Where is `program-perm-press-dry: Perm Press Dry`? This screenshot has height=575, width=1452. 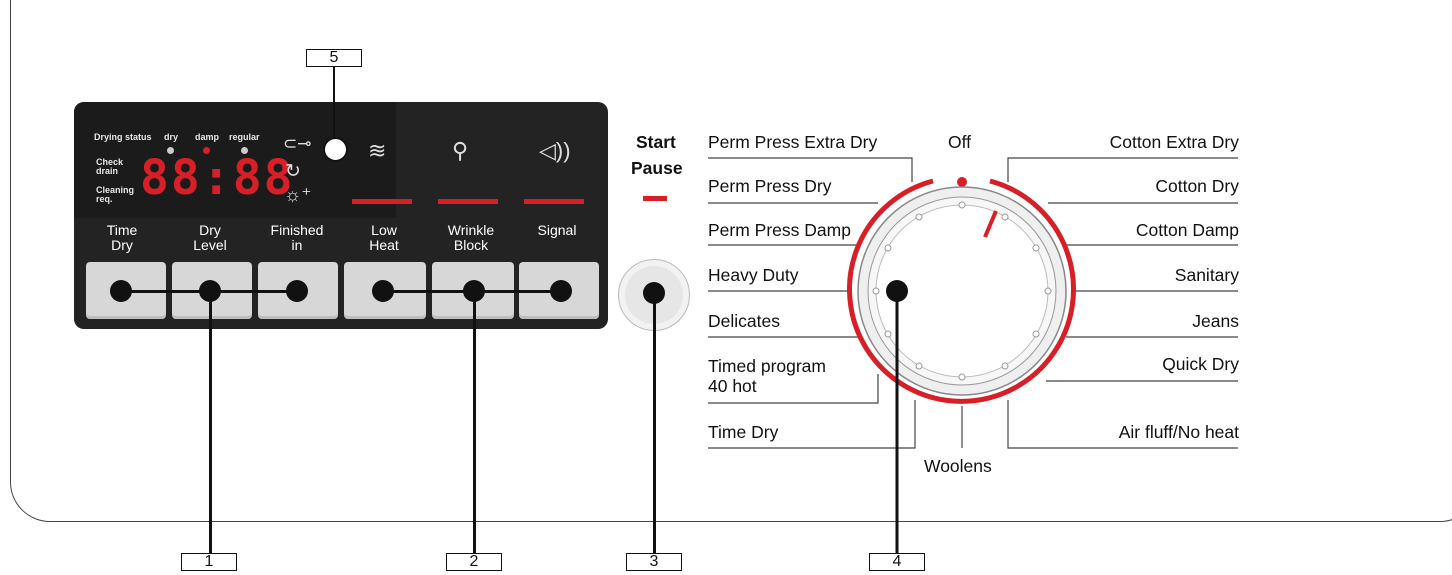 program-perm-press-dry: Perm Press Dry is located at coordinates (769, 186).